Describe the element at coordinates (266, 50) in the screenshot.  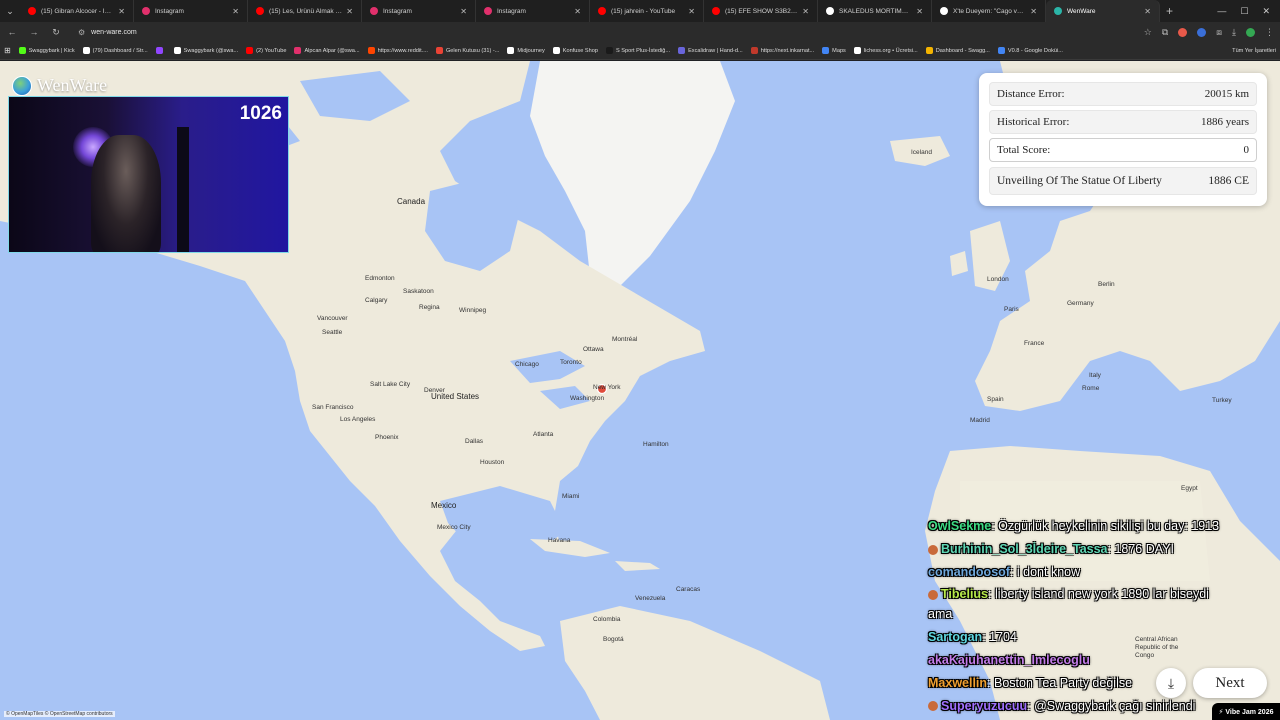
I see `bookmark-item: (2) YouTube` at that location.